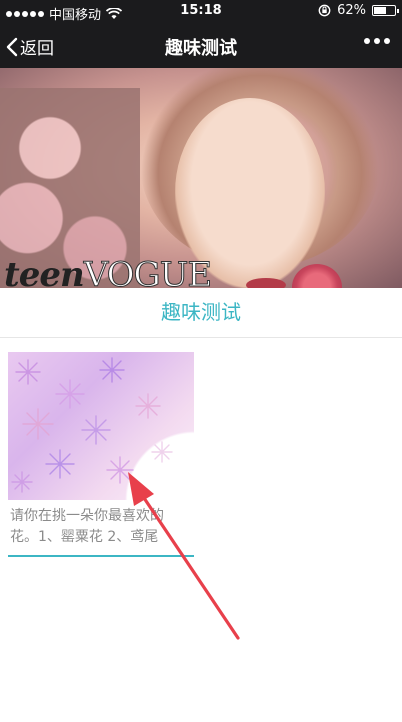 Image resolution: width=402 pixels, height=722 pixels. What do you see at coordinates (377, 41) in the screenshot?
I see `more-dots-icon` at bounding box center [377, 41].